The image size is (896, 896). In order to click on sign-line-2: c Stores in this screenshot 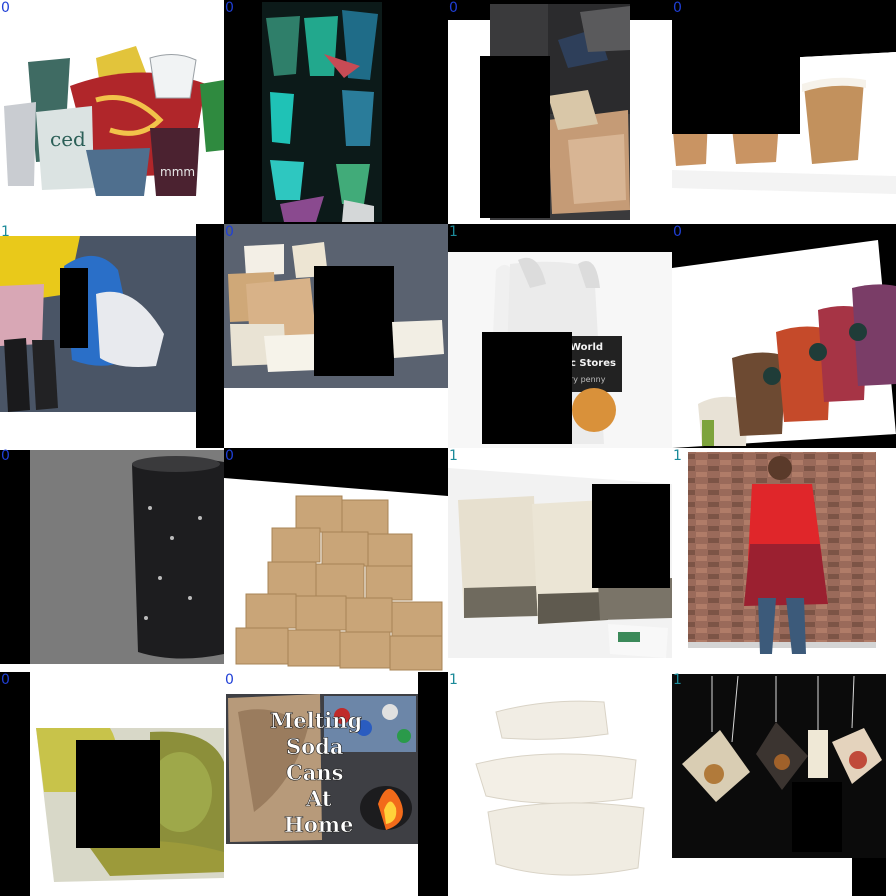, I will do `click(593, 363)`.